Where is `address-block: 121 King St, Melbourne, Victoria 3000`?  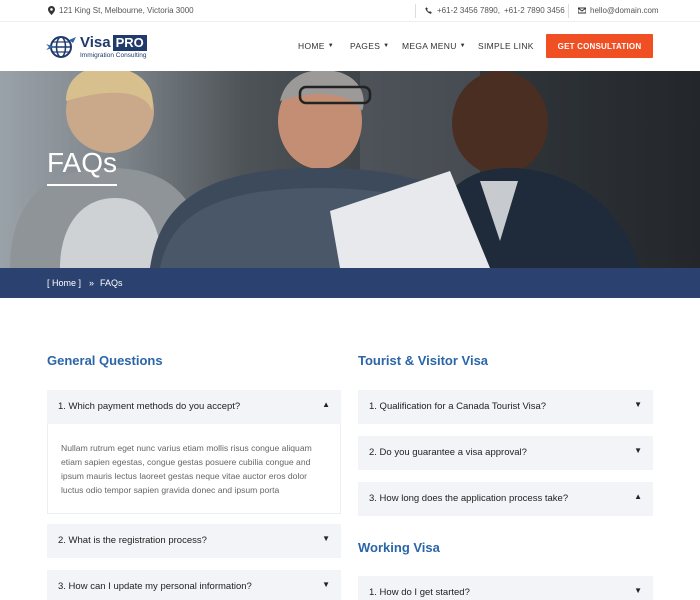 address-block: 121 King St, Melbourne, Victoria 3000 is located at coordinates (121, 10).